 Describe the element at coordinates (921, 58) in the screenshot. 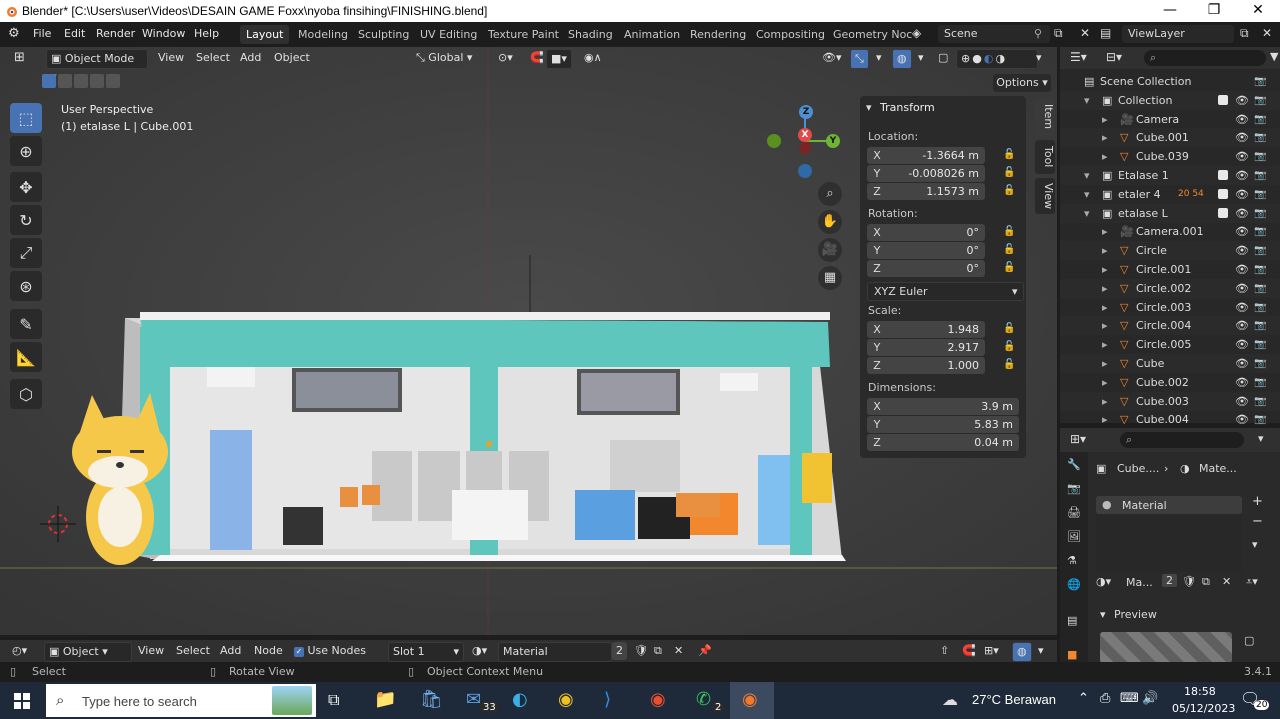

I see `overlay-dropdown-icon: ▾` at that location.